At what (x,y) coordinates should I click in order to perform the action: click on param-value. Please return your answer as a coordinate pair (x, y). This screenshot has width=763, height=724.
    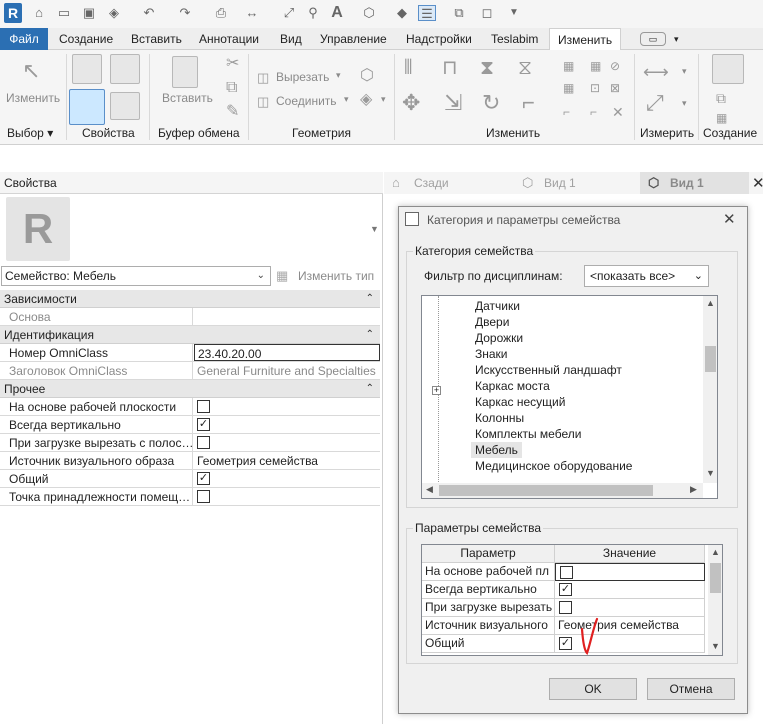
    Looking at the image, I should click on (630, 608).